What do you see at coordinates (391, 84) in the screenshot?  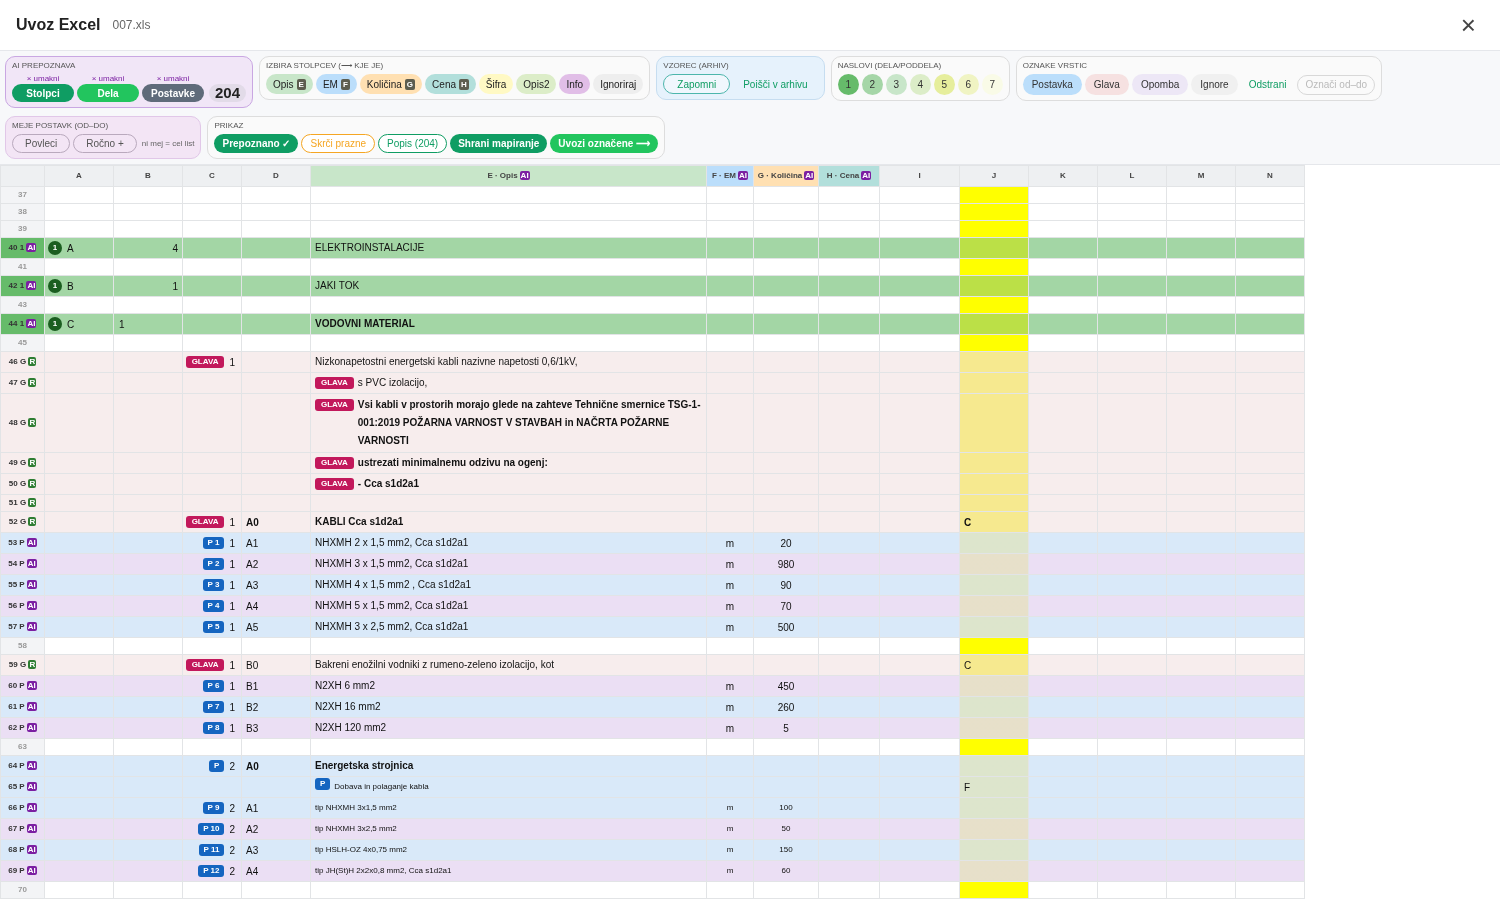 I see `column-chip: Količina G` at bounding box center [391, 84].